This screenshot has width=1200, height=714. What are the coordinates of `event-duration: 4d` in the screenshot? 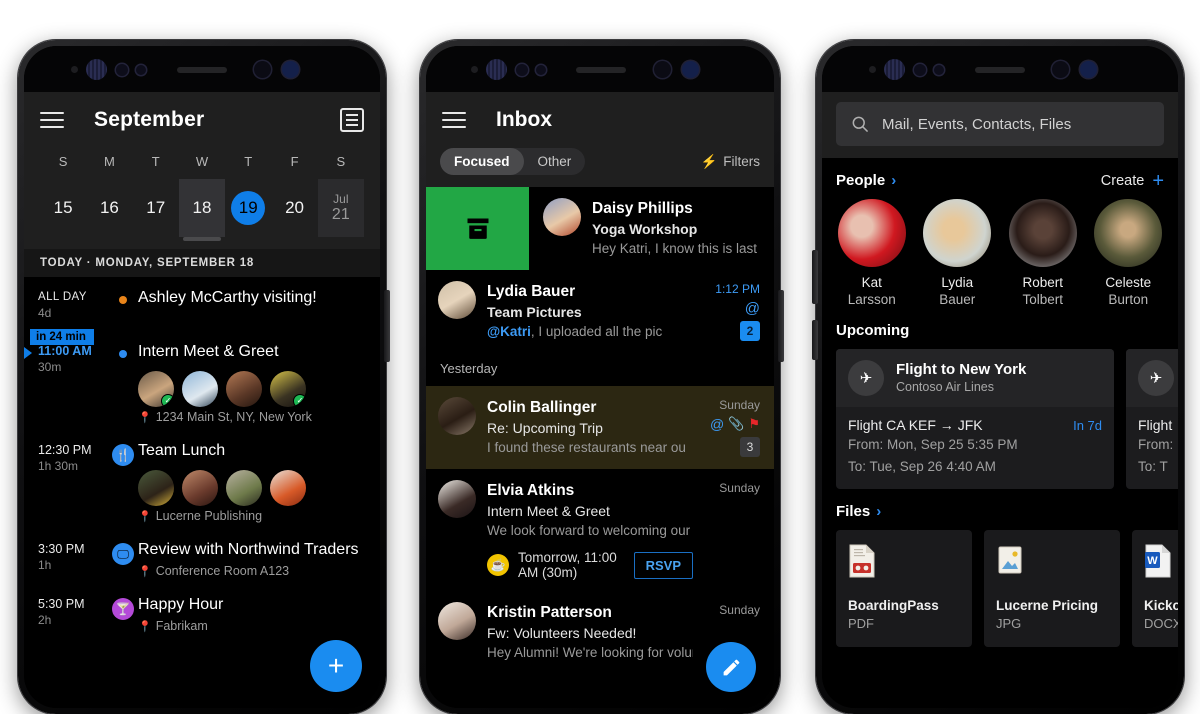 It's located at (45, 313).